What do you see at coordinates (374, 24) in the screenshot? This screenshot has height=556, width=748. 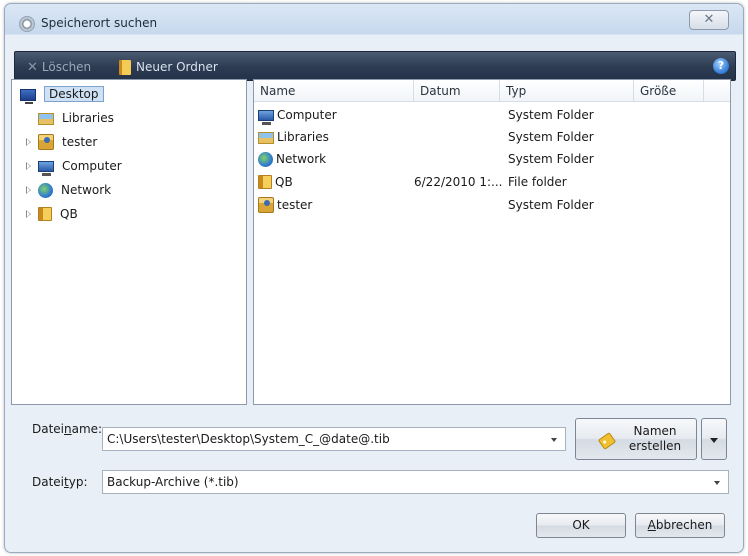 I see `title-bar: Speicherort suchen ✕` at bounding box center [374, 24].